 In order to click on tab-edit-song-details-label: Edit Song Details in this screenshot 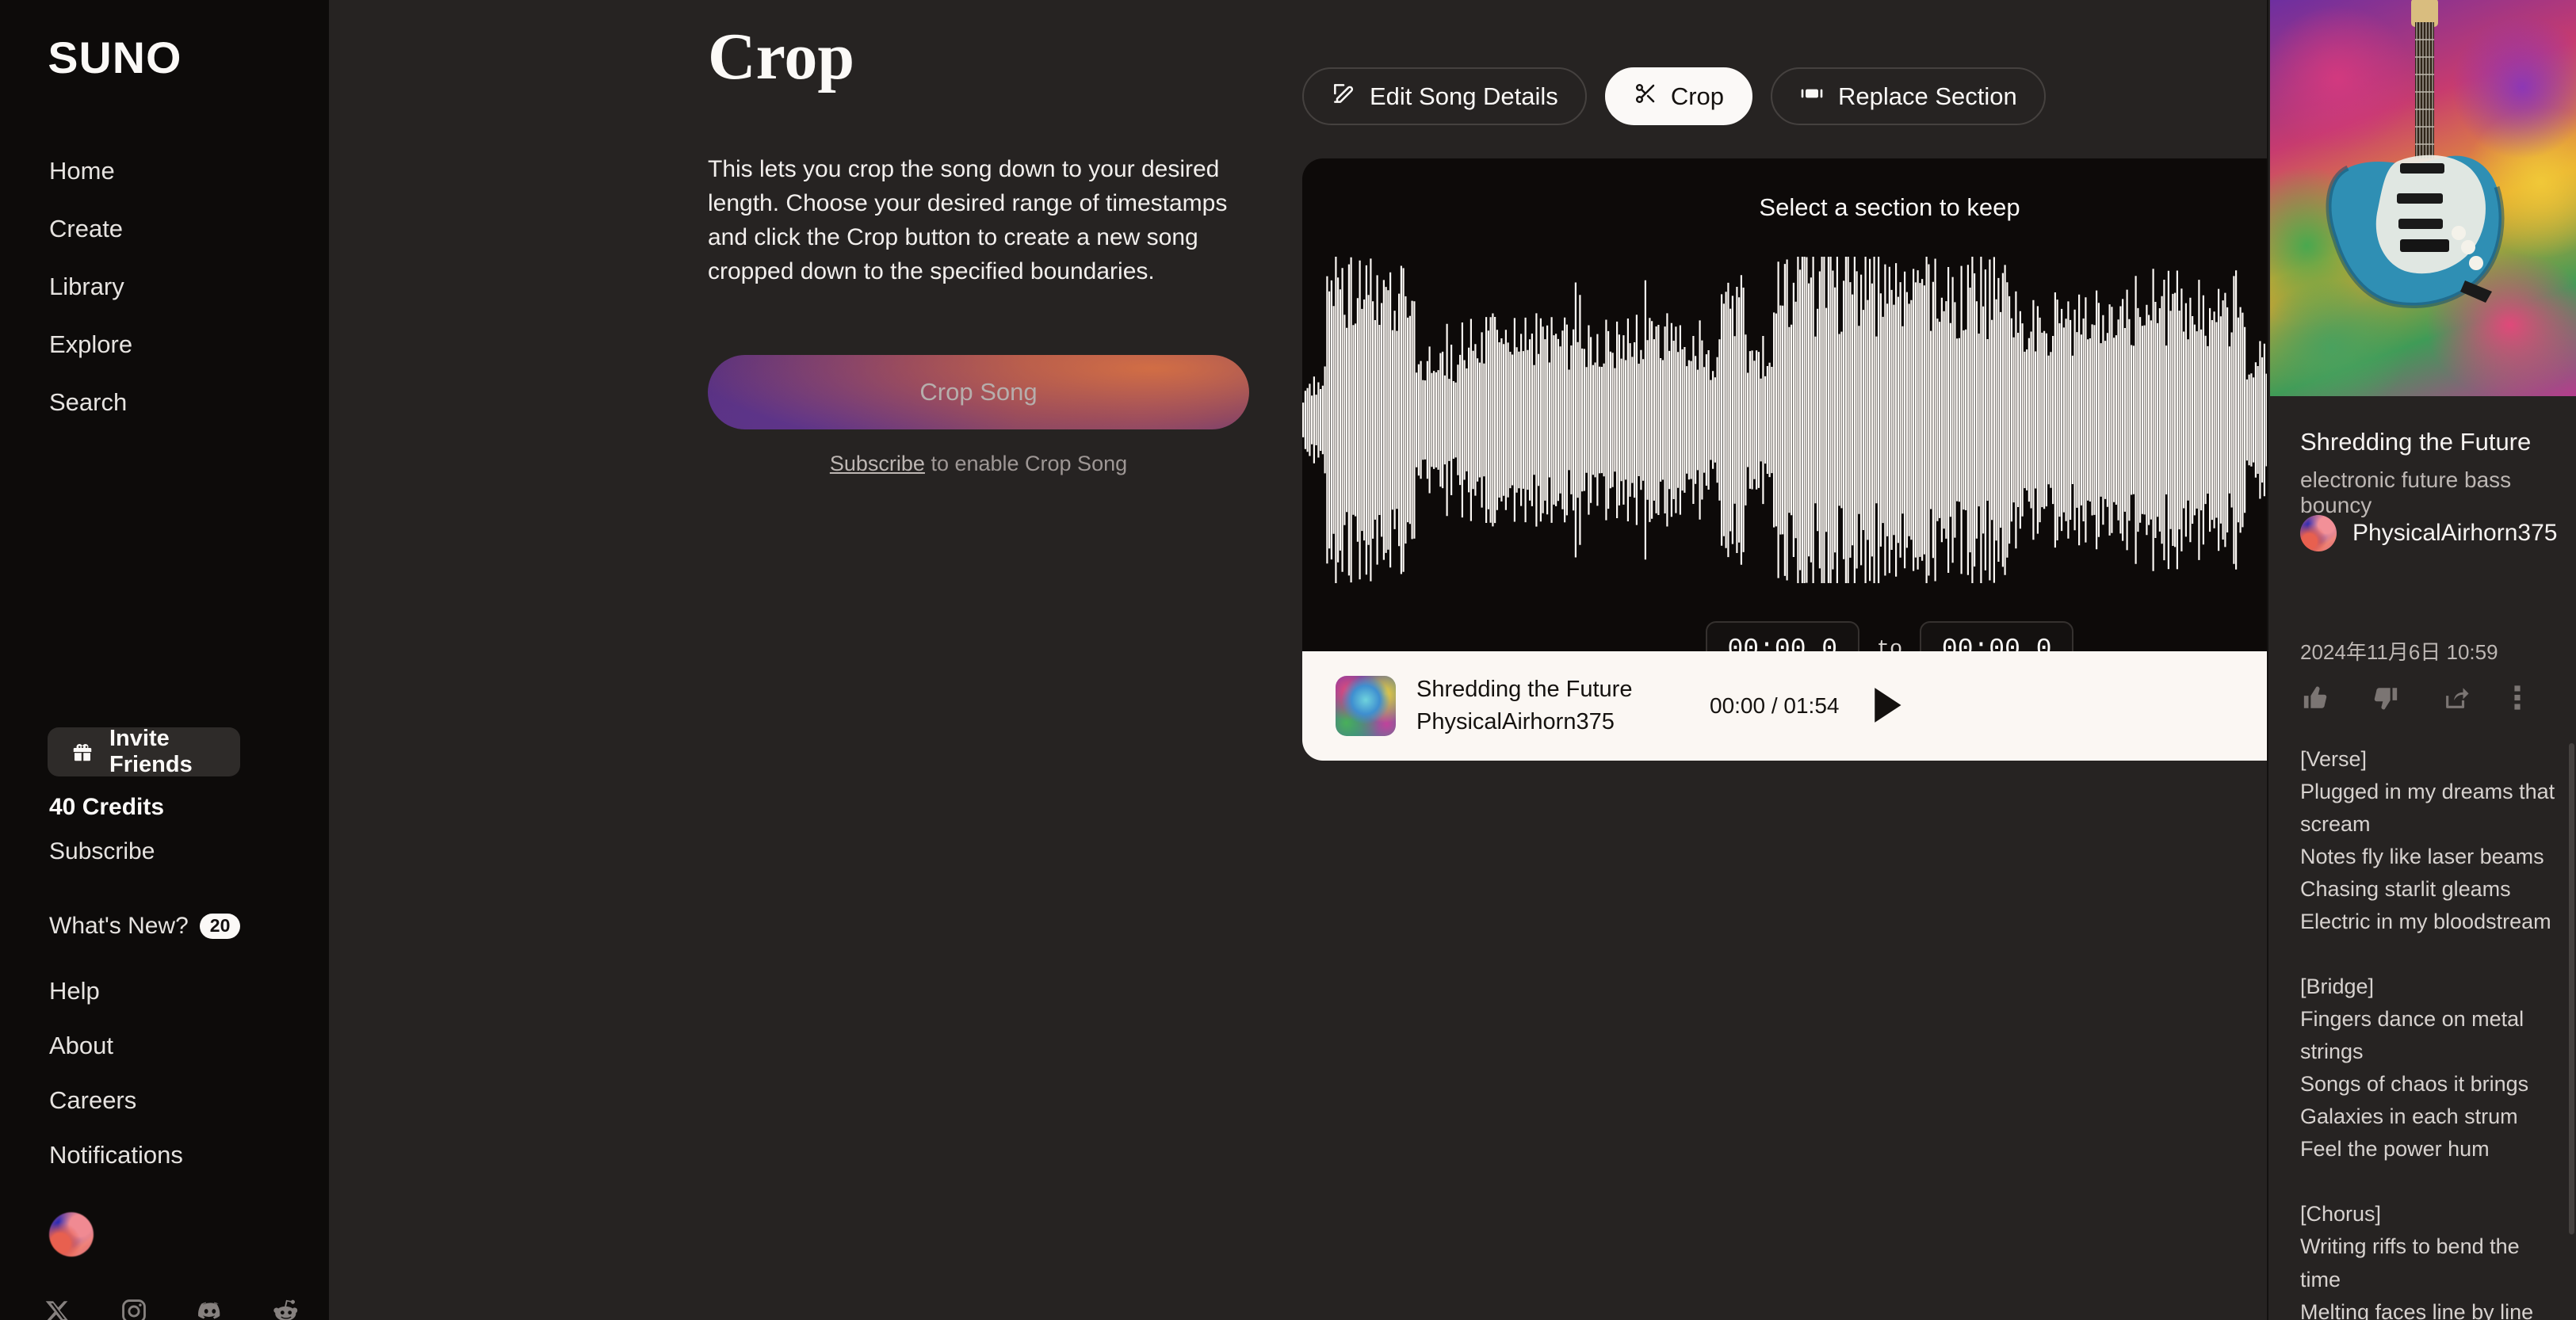, I will do `click(1464, 96)`.